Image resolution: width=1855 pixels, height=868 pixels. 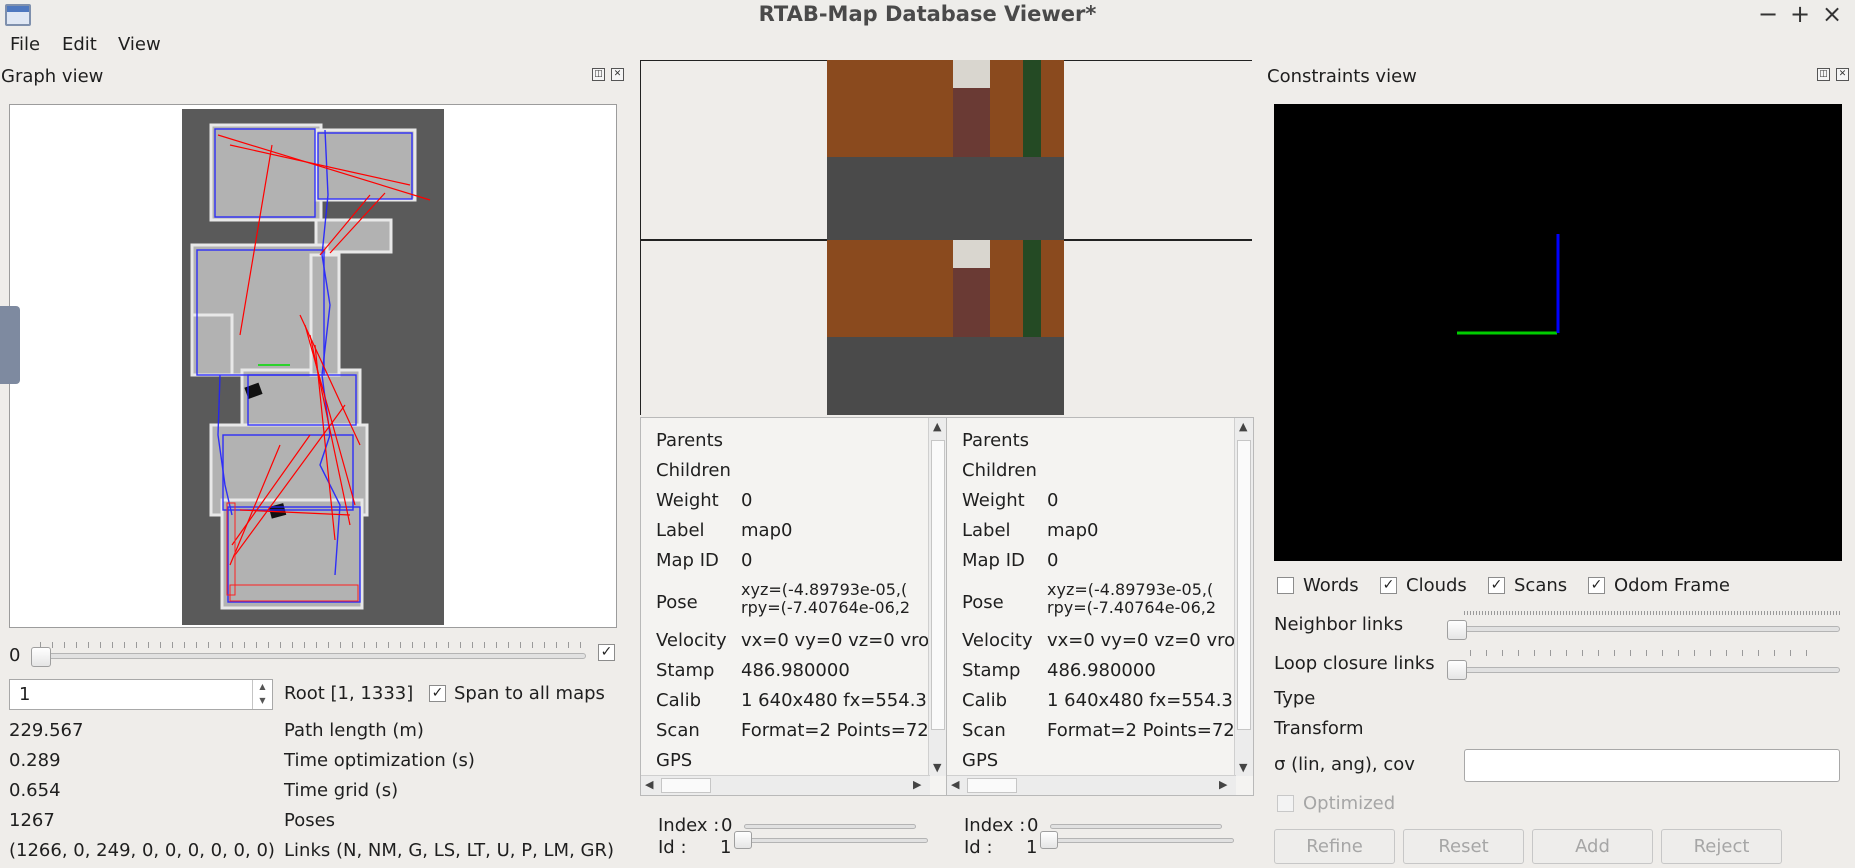 What do you see at coordinates (832, 840) in the screenshot?
I see `id-slider-left` at bounding box center [832, 840].